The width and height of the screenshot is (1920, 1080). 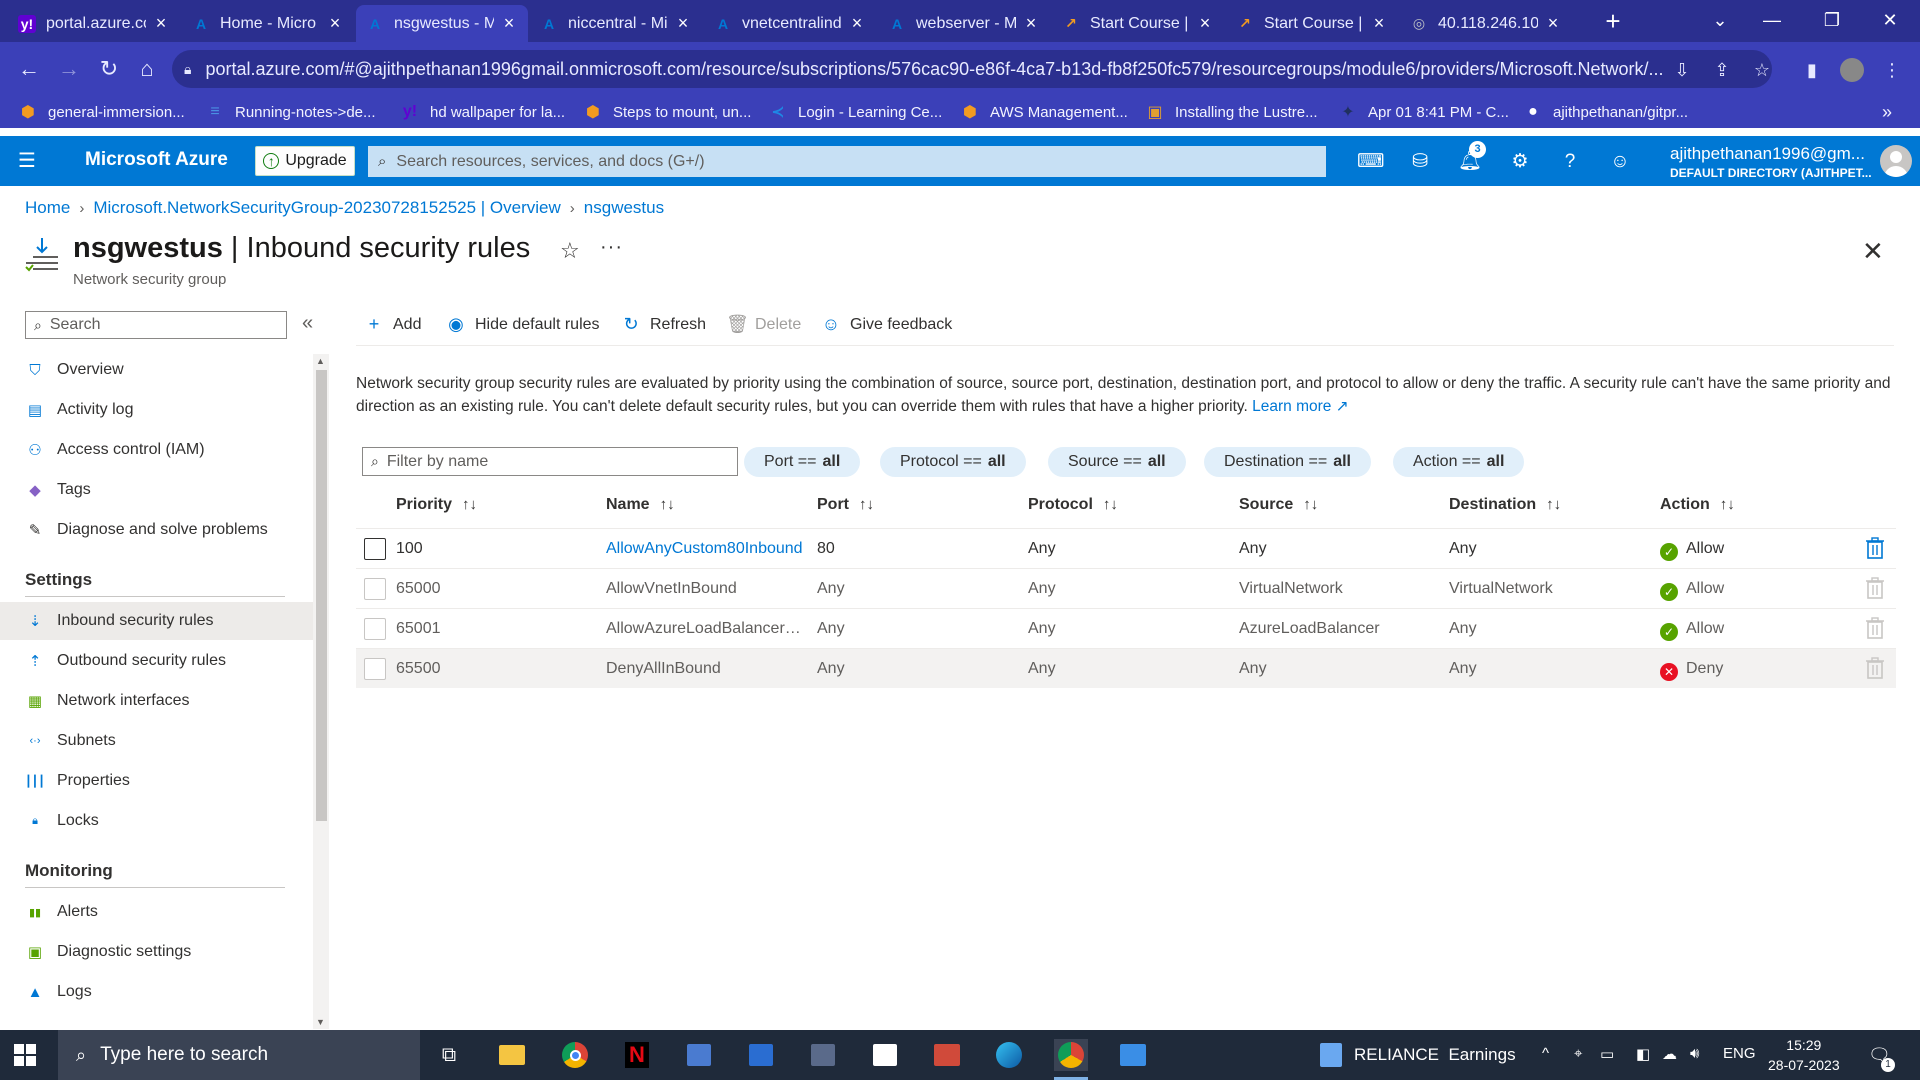 I want to click on settings-gear-icon: ⚙, so click(x=1520, y=162).